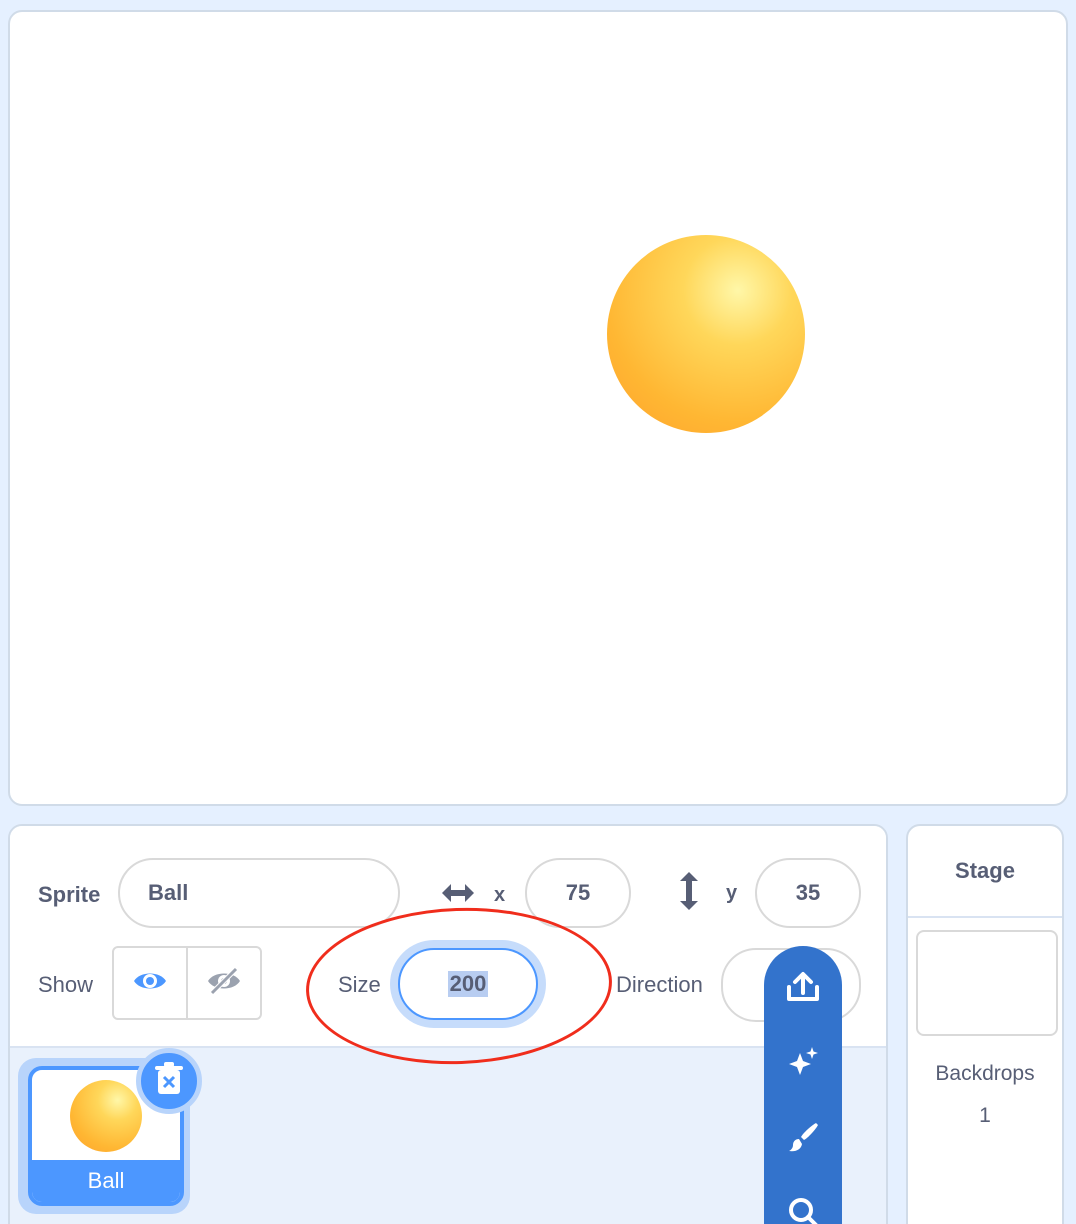 Image resolution: width=1076 pixels, height=1224 pixels. I want to click on upload-icon, so click(803, 989).